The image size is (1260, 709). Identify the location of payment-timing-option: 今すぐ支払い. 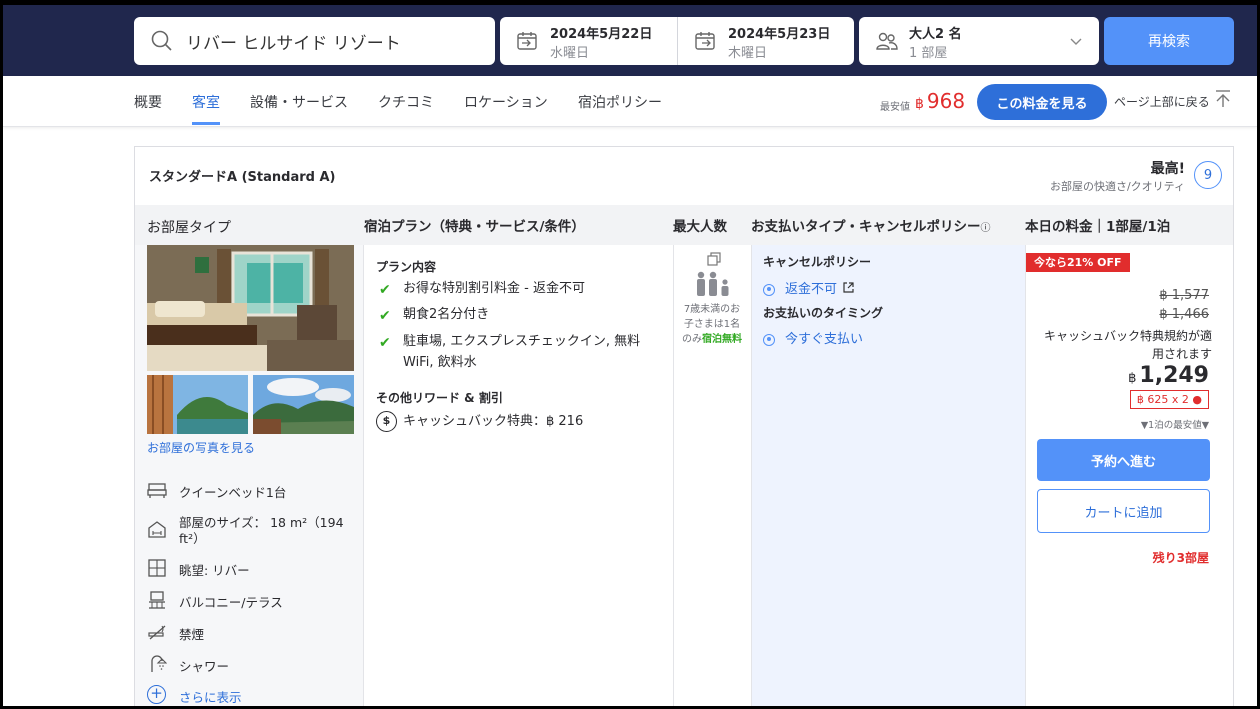
(813, 337).